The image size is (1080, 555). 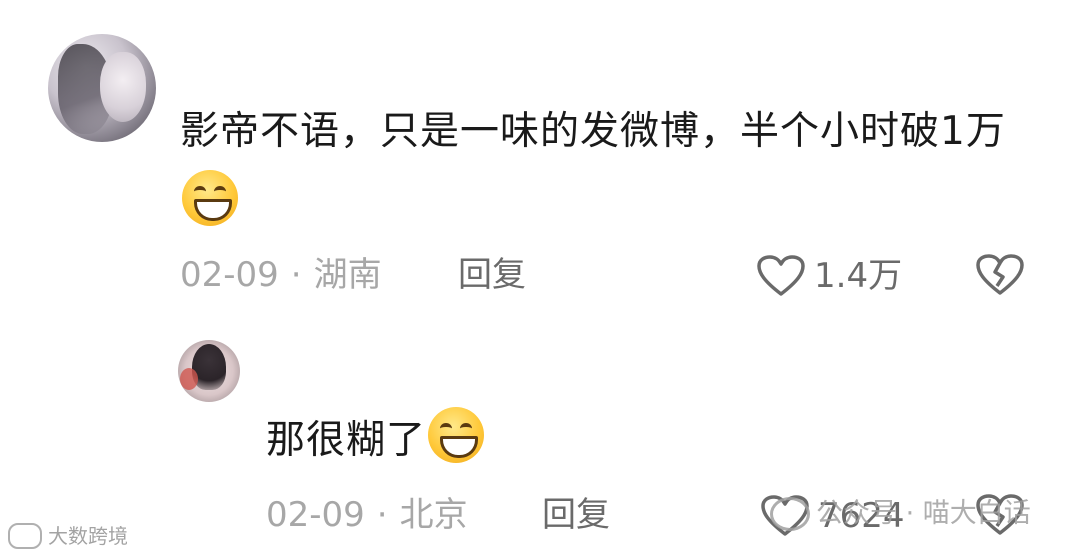 What do you see at coordinates (923, 513) in the screenshot?
I see `watermark-right-text: 公众号 · 喵大白话` at bounding box center [923, 513].